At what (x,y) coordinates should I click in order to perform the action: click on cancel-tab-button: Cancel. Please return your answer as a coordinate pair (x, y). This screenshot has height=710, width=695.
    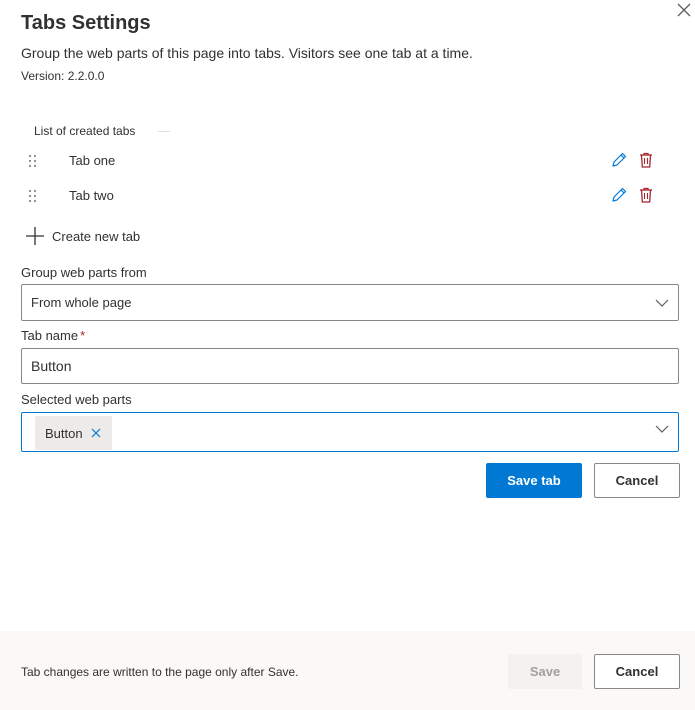
    Looking at the image, I should click on (637, 480).